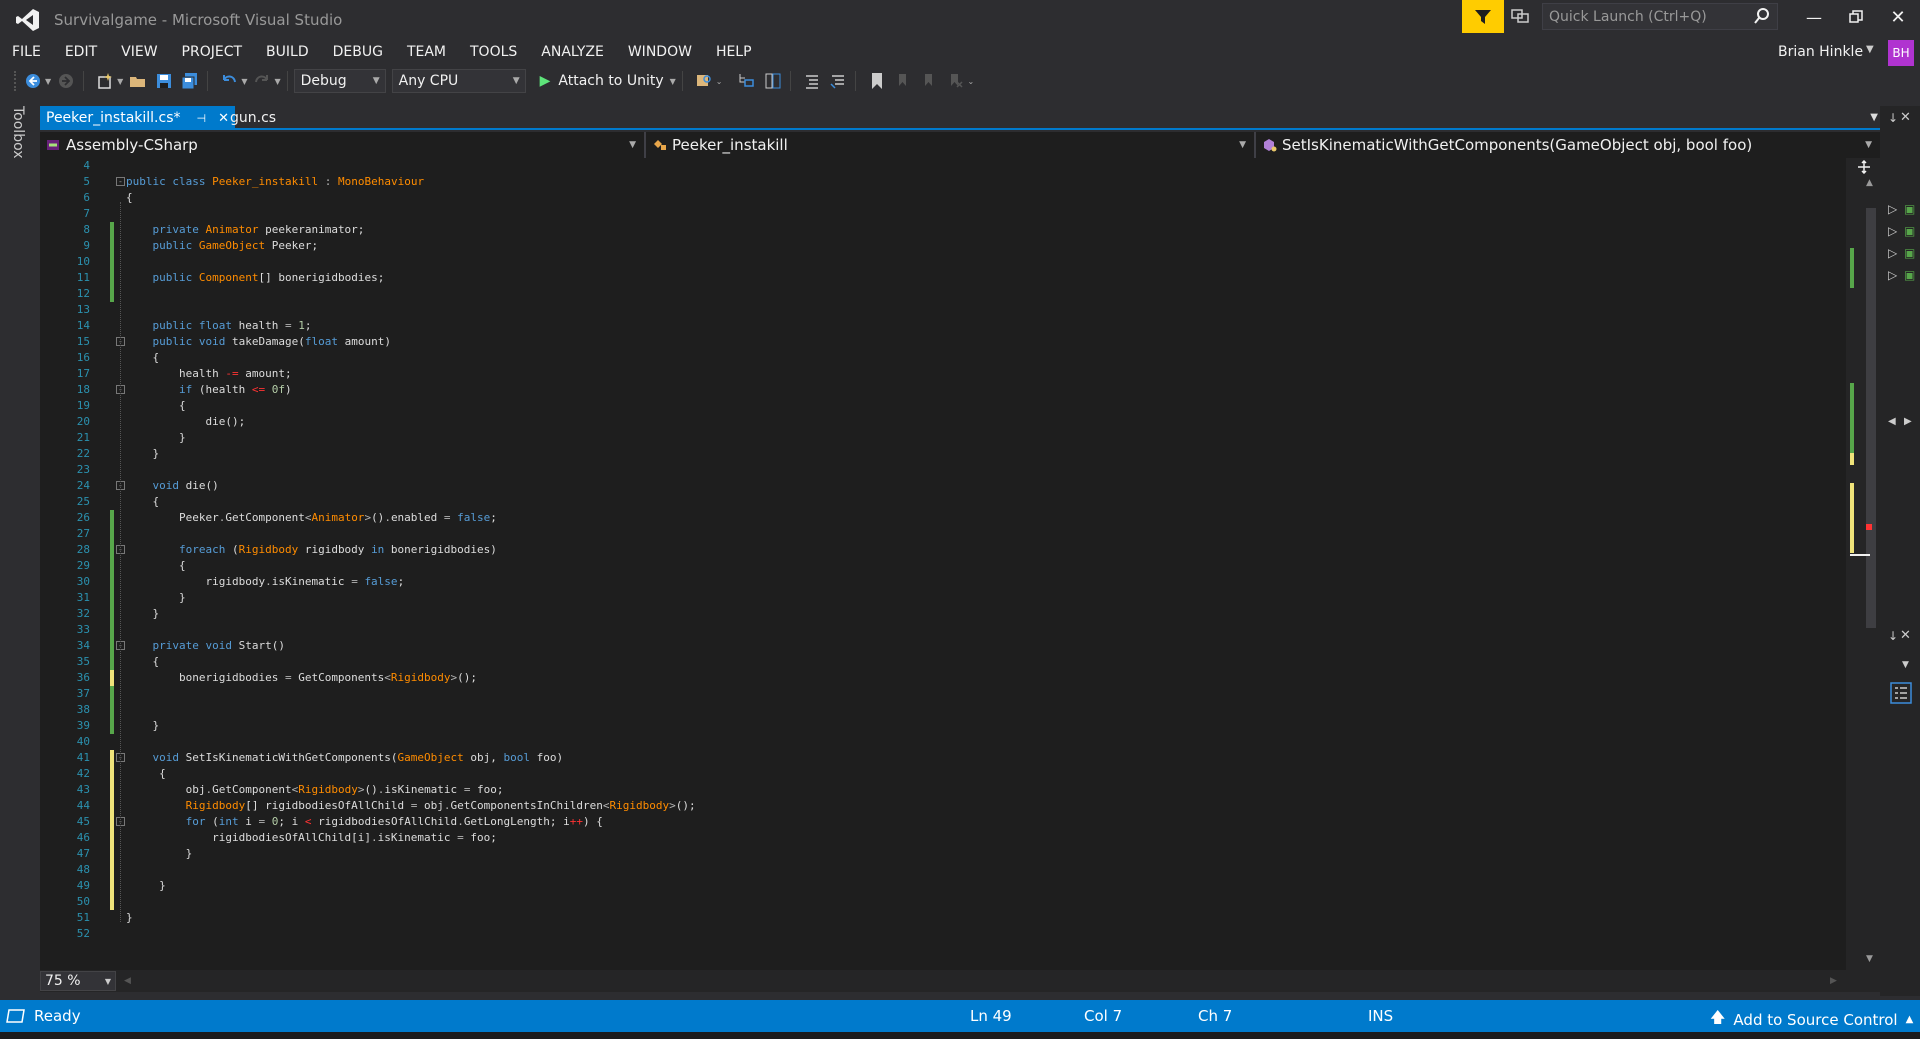 The width and height of the screenshot is (1920, 1039). I want to click on code-line: 12, so click(940, 294).